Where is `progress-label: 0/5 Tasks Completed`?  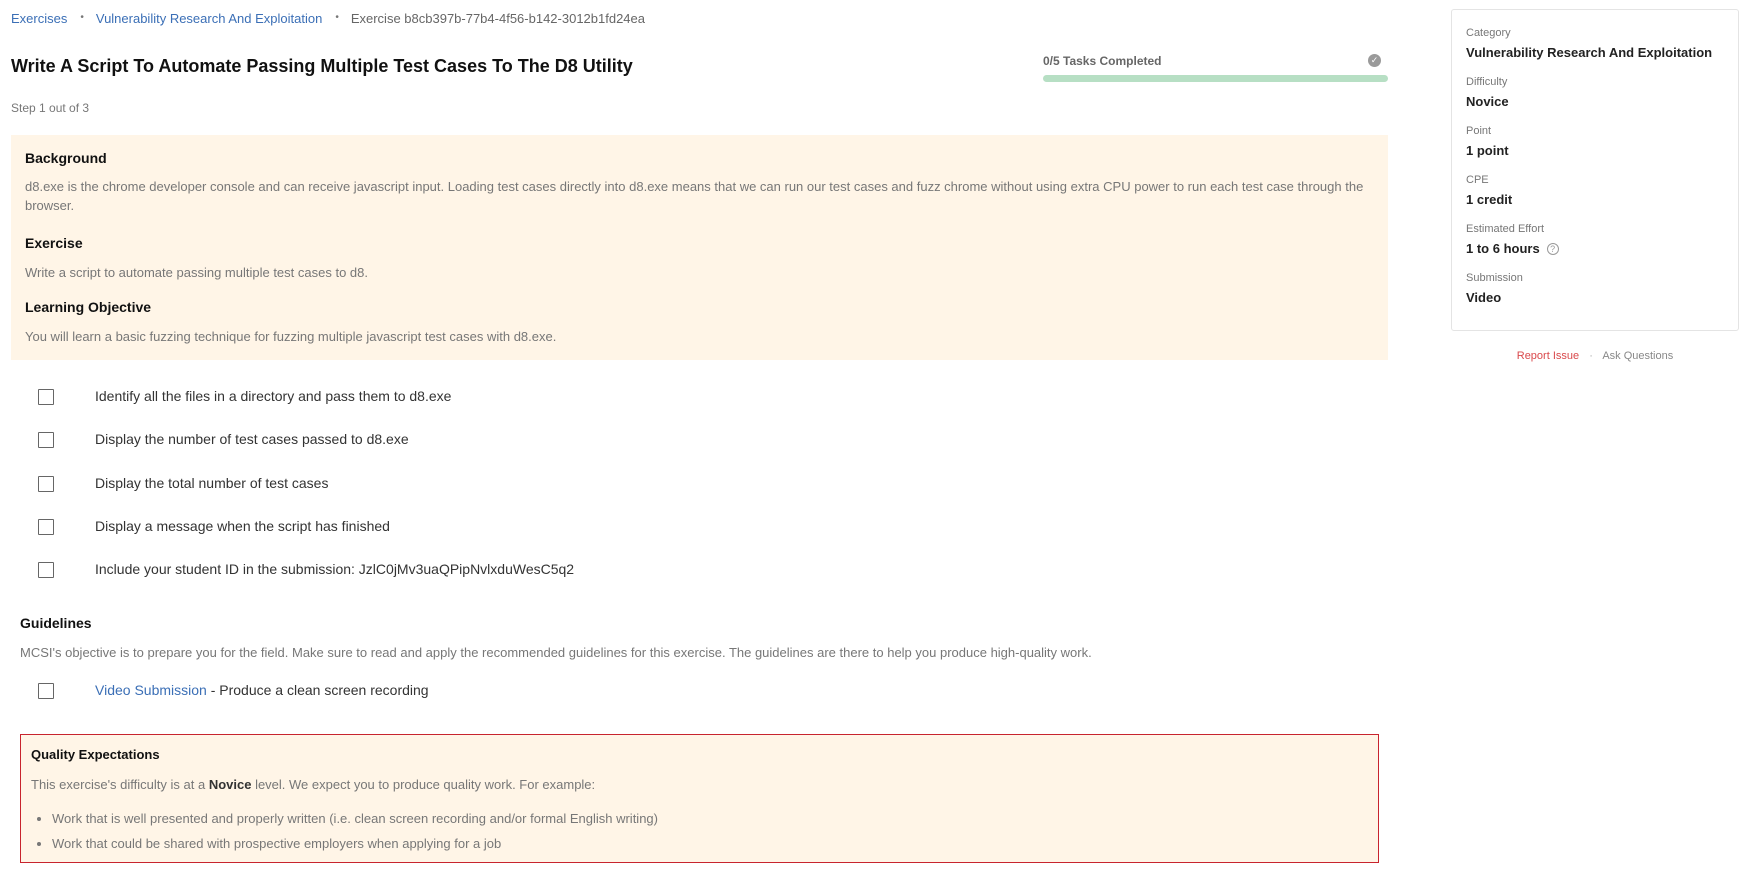
progress-label: 0/5 Tasks Completed is located at coordinates (1102, 61).